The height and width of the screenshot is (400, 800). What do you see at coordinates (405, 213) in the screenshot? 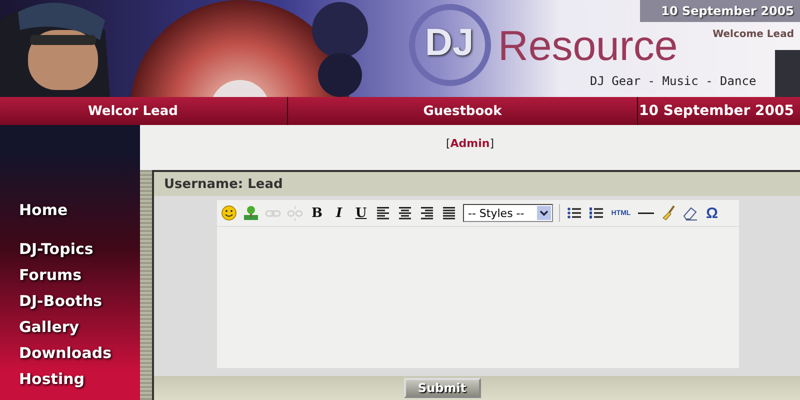
I see `align-center-icon` at bounding box center [405, 213].